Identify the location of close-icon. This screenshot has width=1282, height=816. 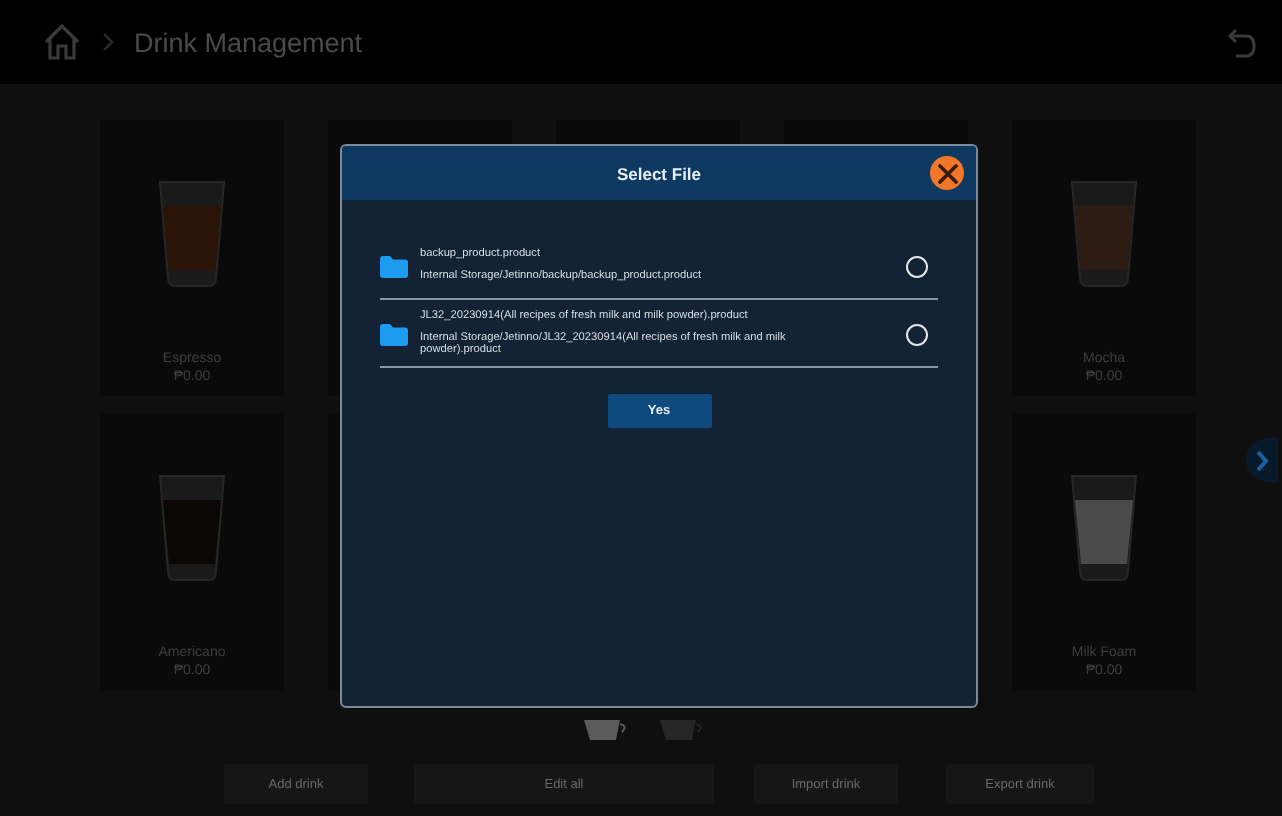
(947, 173).